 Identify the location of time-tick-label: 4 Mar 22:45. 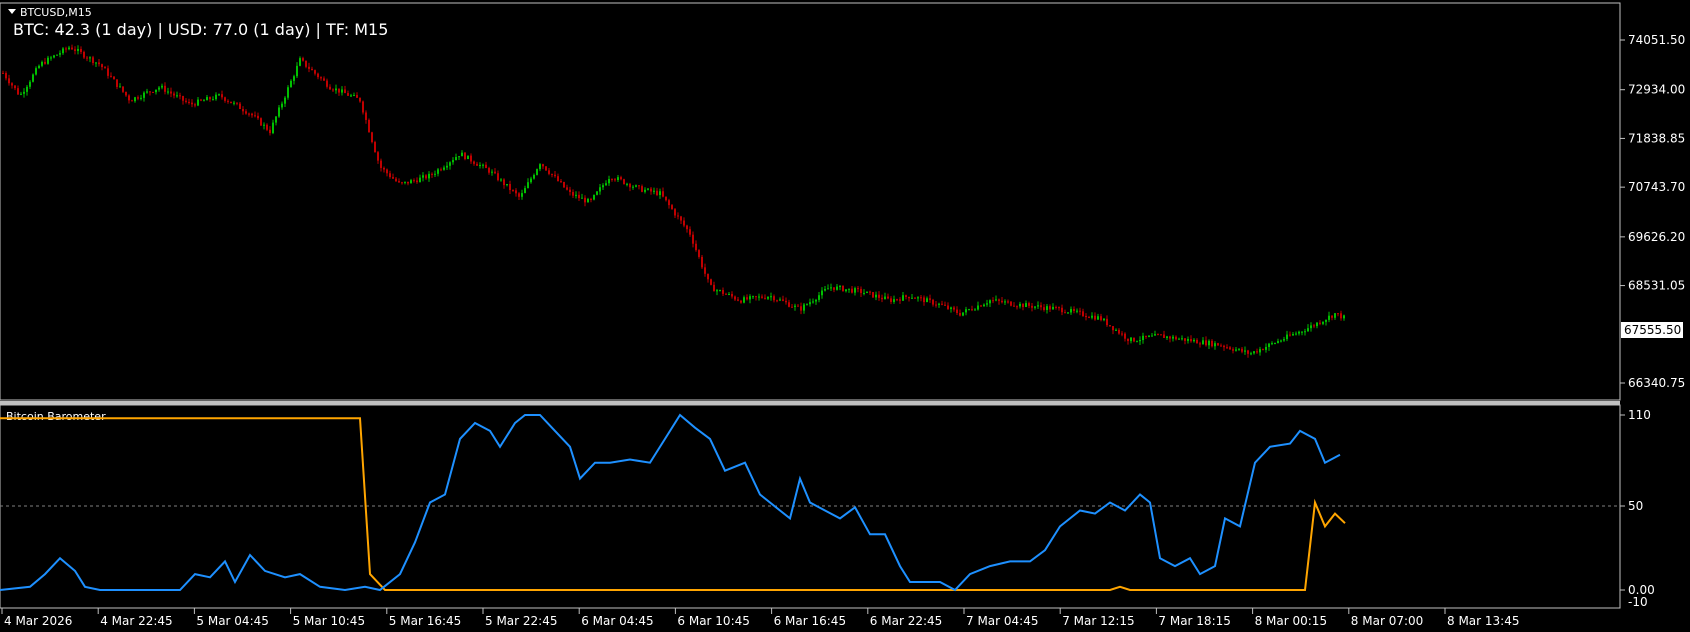
(136, 621).